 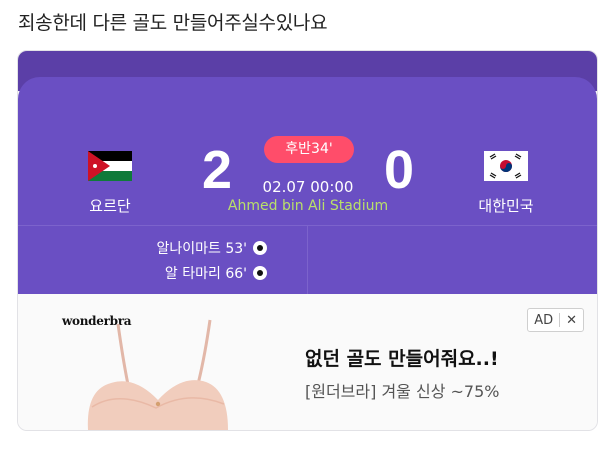 What do you see at coordinates (544, 320) in the screenshot?
I see `ad-label: AD` at bounding box center [544, 320].